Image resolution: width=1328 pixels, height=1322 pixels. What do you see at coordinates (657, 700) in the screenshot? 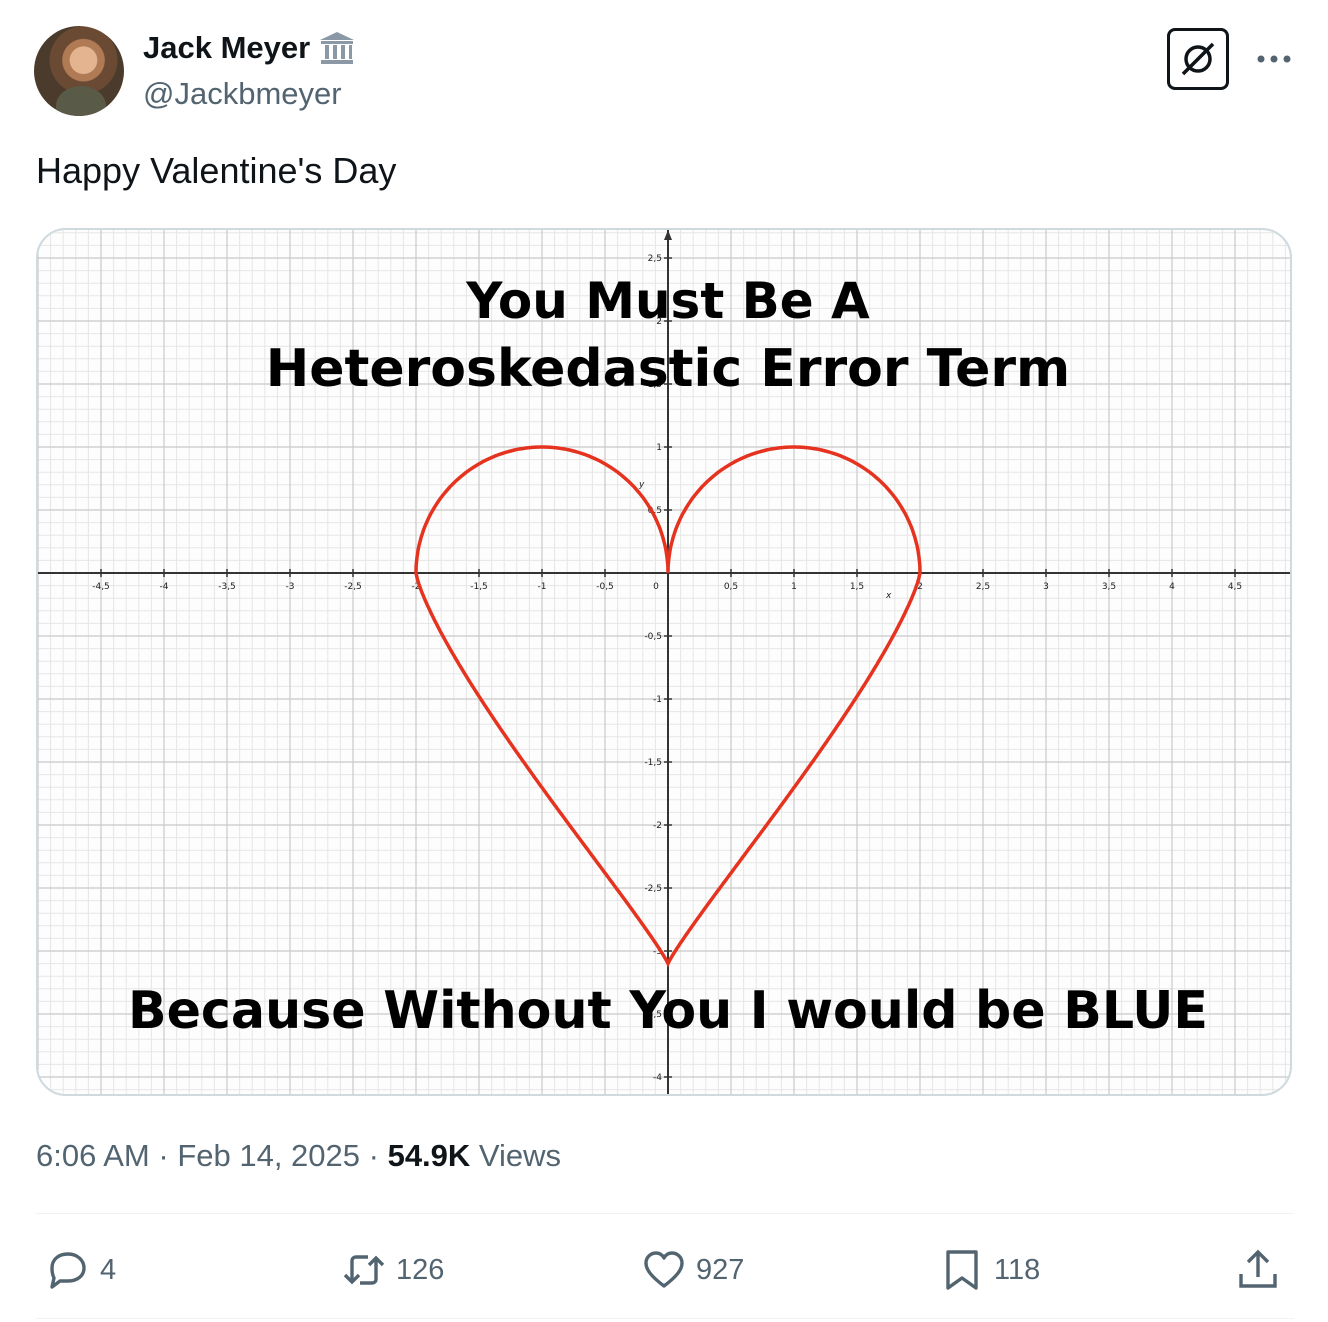
I see `y-tick-label: -1` at bounding box center [657, 700].